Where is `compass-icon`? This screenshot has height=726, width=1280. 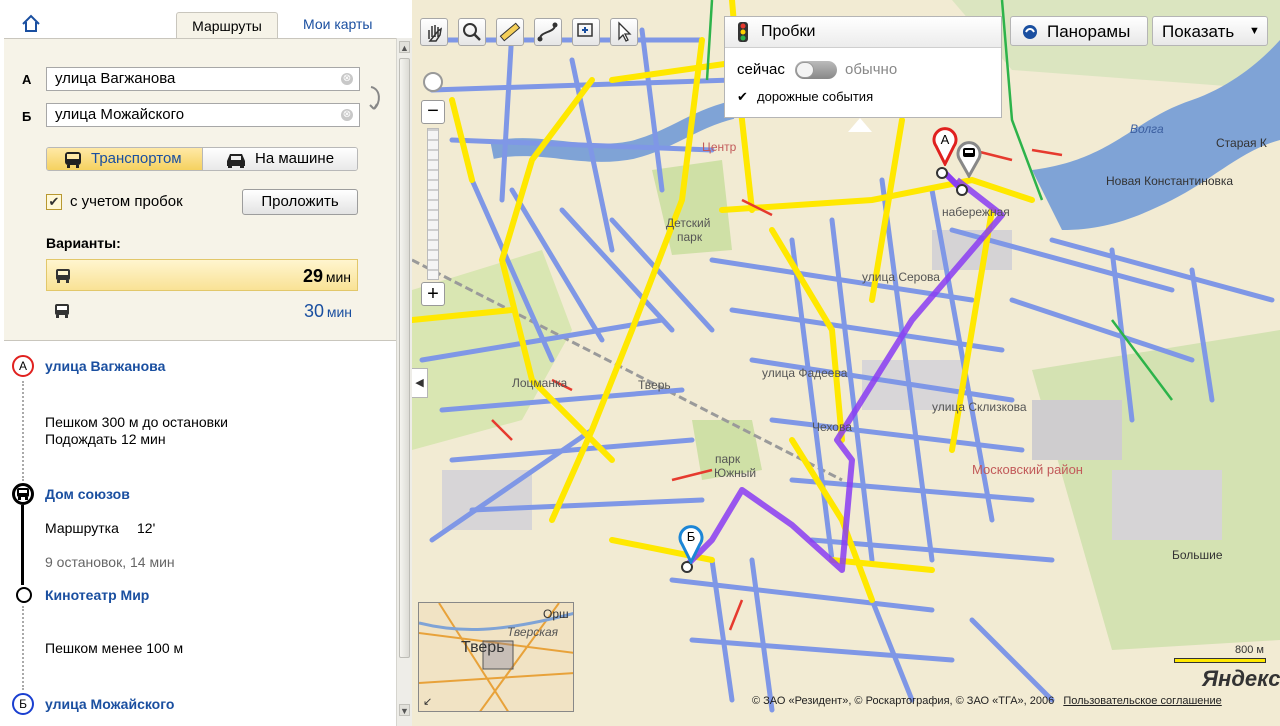 compass-icon is located at coordinates (433, 82).